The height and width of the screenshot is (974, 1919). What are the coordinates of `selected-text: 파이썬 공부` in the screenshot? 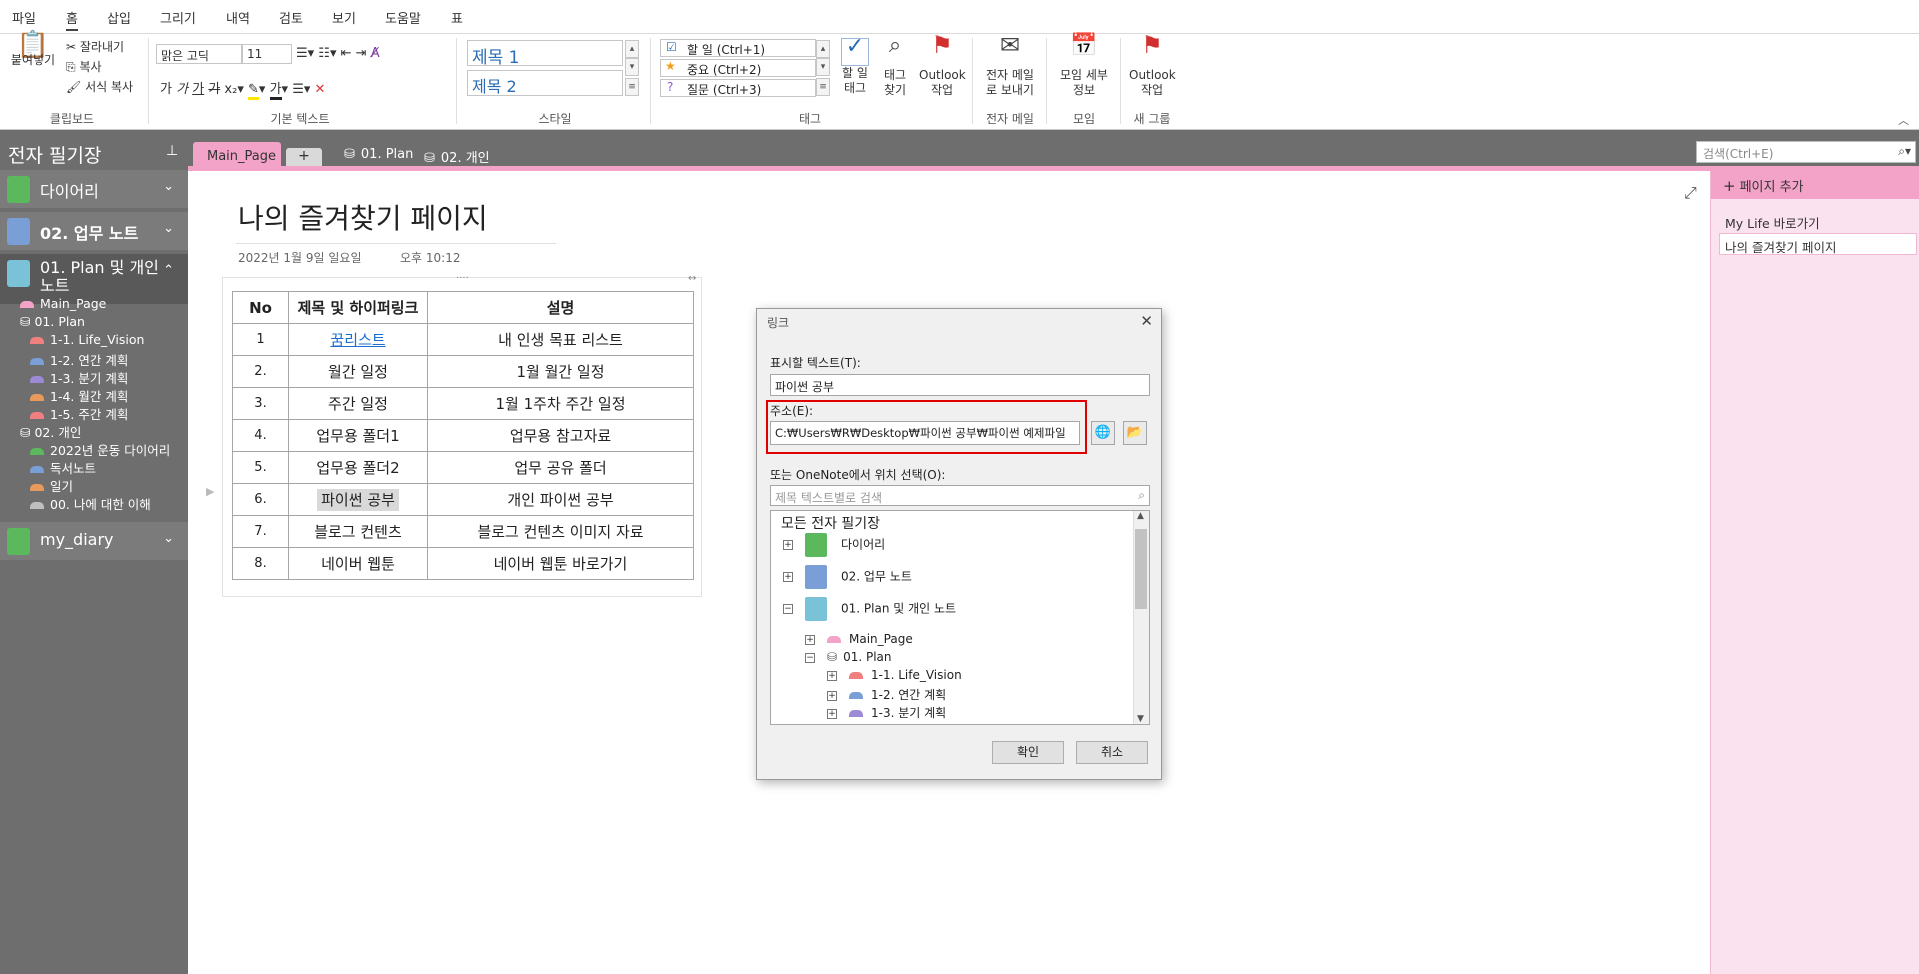 It's located at (358, 500).